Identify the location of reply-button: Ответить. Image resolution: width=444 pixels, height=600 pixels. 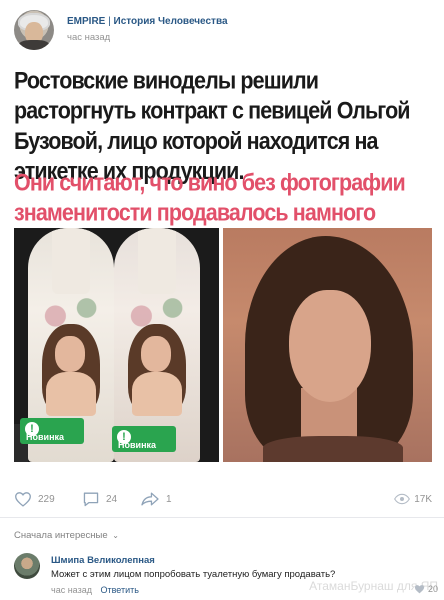
(119, 590).